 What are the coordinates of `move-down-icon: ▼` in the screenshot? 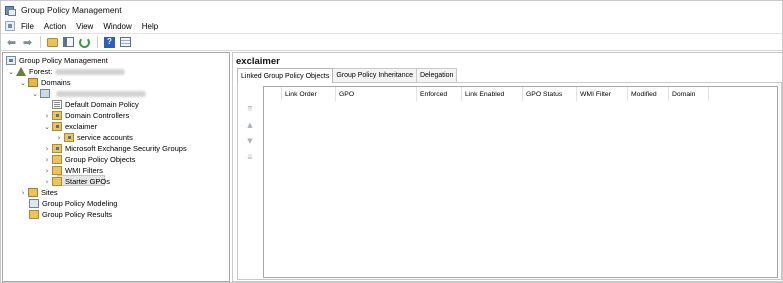 It's located at (250, 141).